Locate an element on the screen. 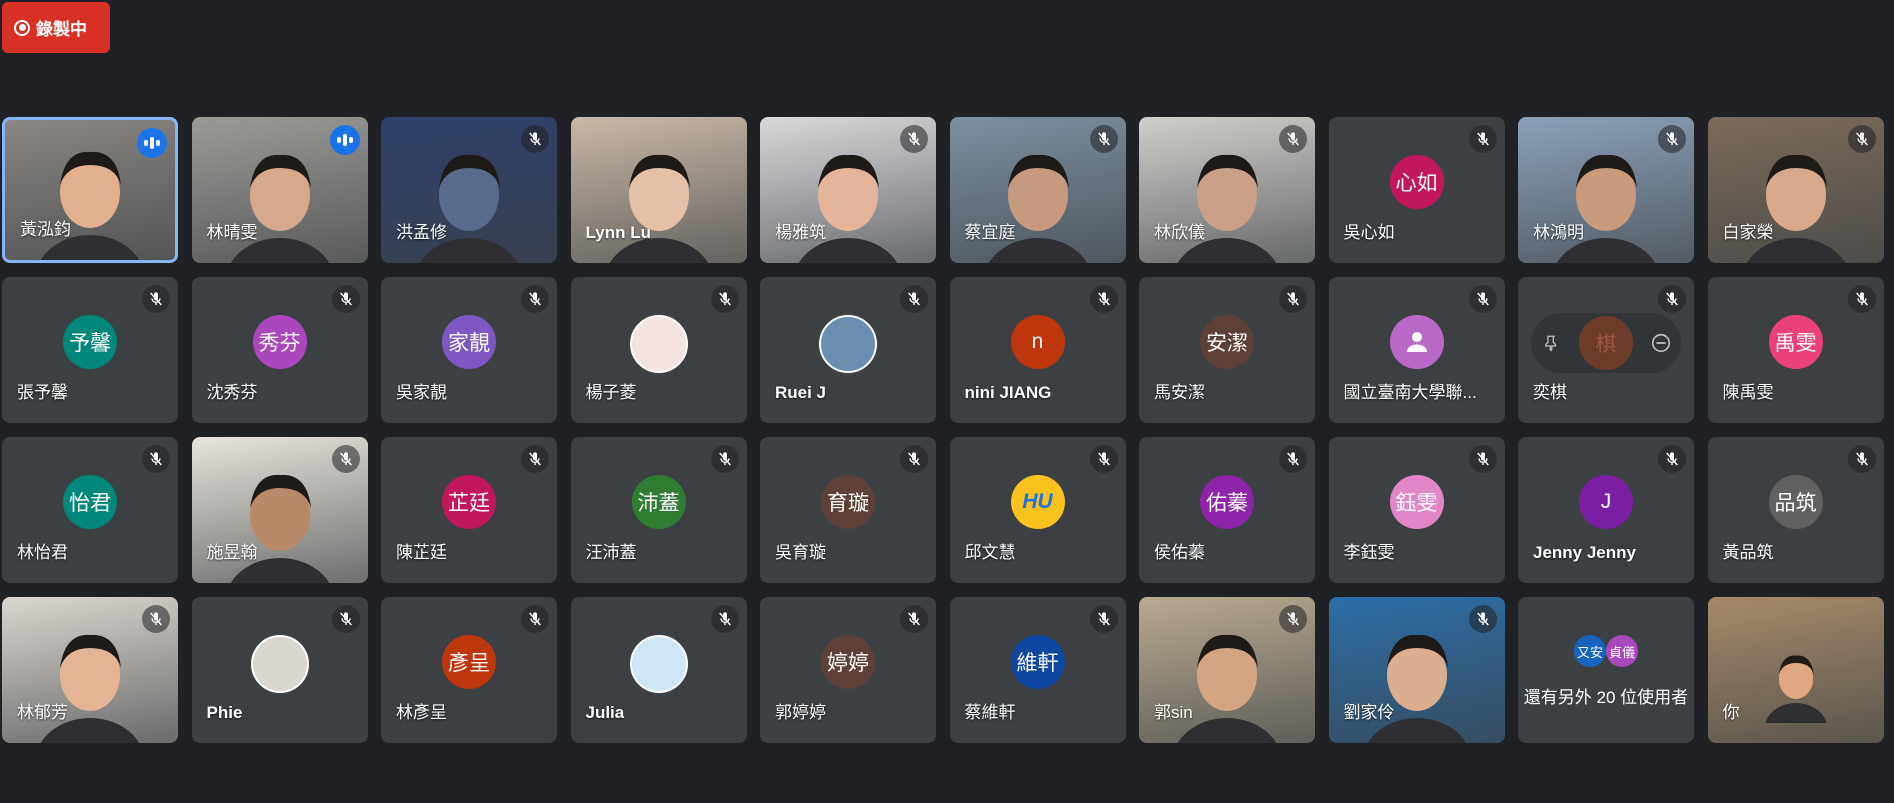  participant-avatar: 貞儀 is located at coordinates (1622, 651).